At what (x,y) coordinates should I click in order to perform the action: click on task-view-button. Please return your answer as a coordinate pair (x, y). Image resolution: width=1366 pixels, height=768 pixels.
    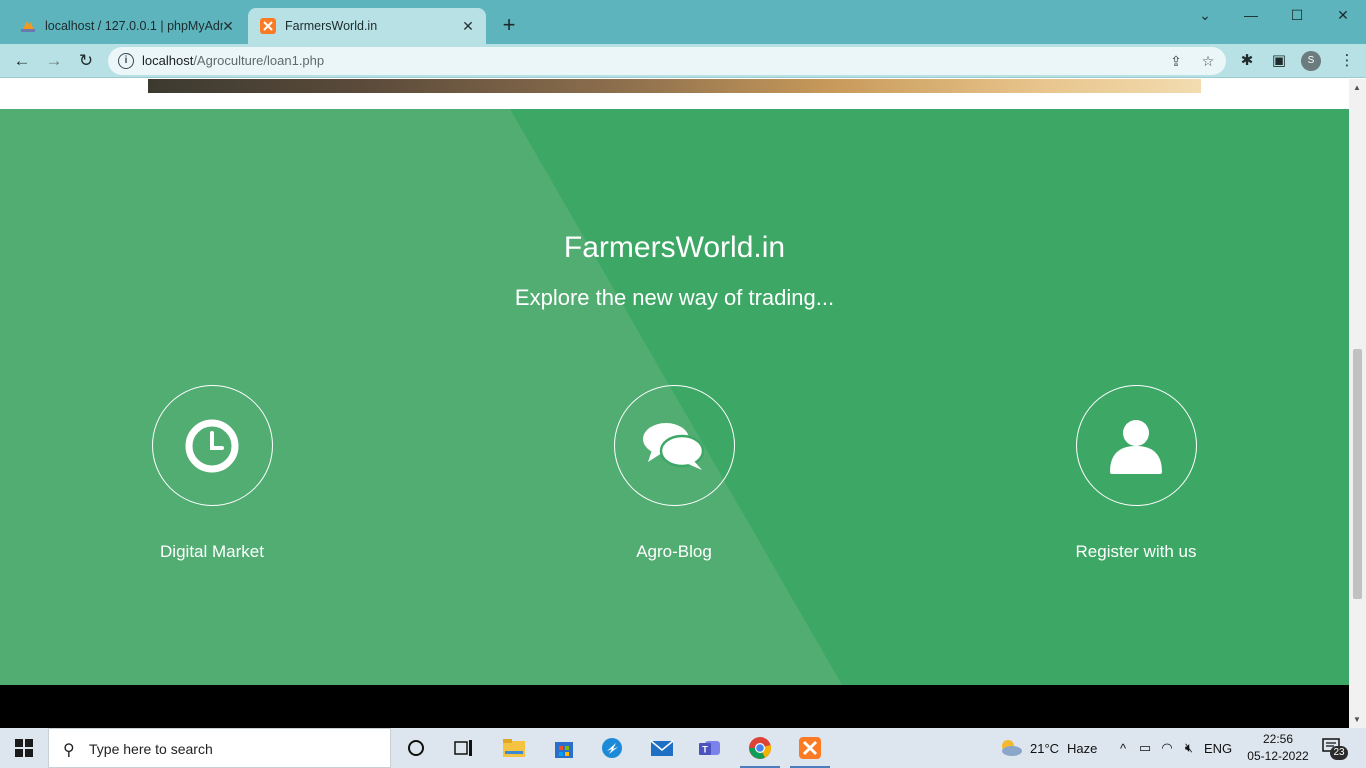
    Looking at the image, I should click on (464, 748).